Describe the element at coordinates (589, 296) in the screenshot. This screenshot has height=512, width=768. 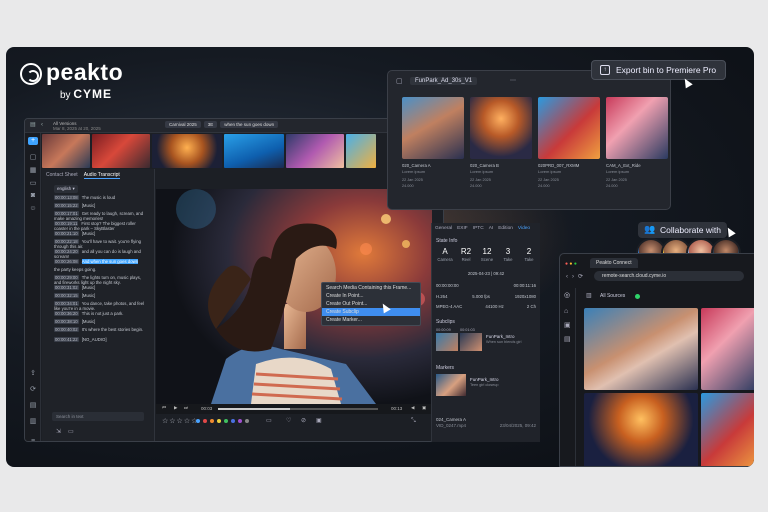
I see `panel-icon: ▥` at that location.